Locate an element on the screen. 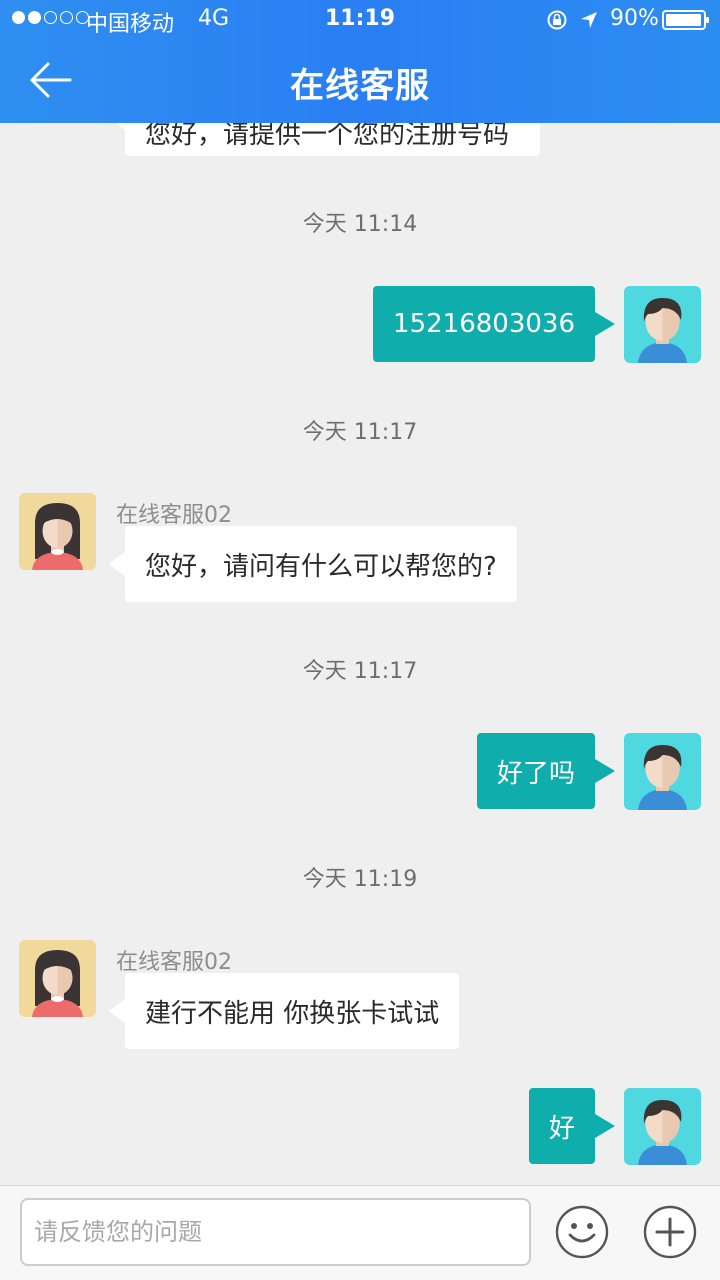 The image size is (720, 1280). input-bar is located at coordinates (360, 1232).